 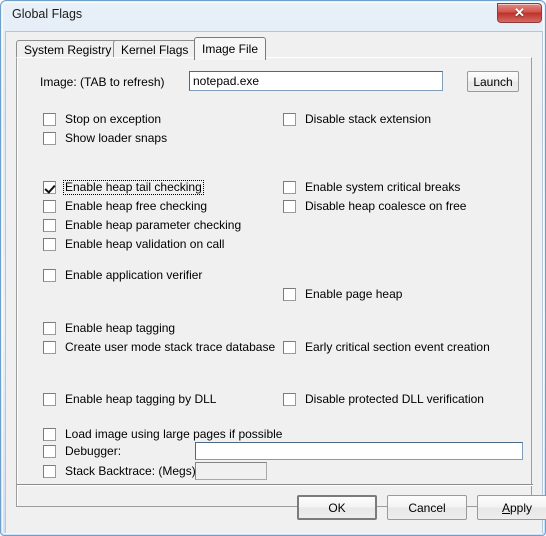 I want to click on apply-button: Apply, so click(x=511, y=507).